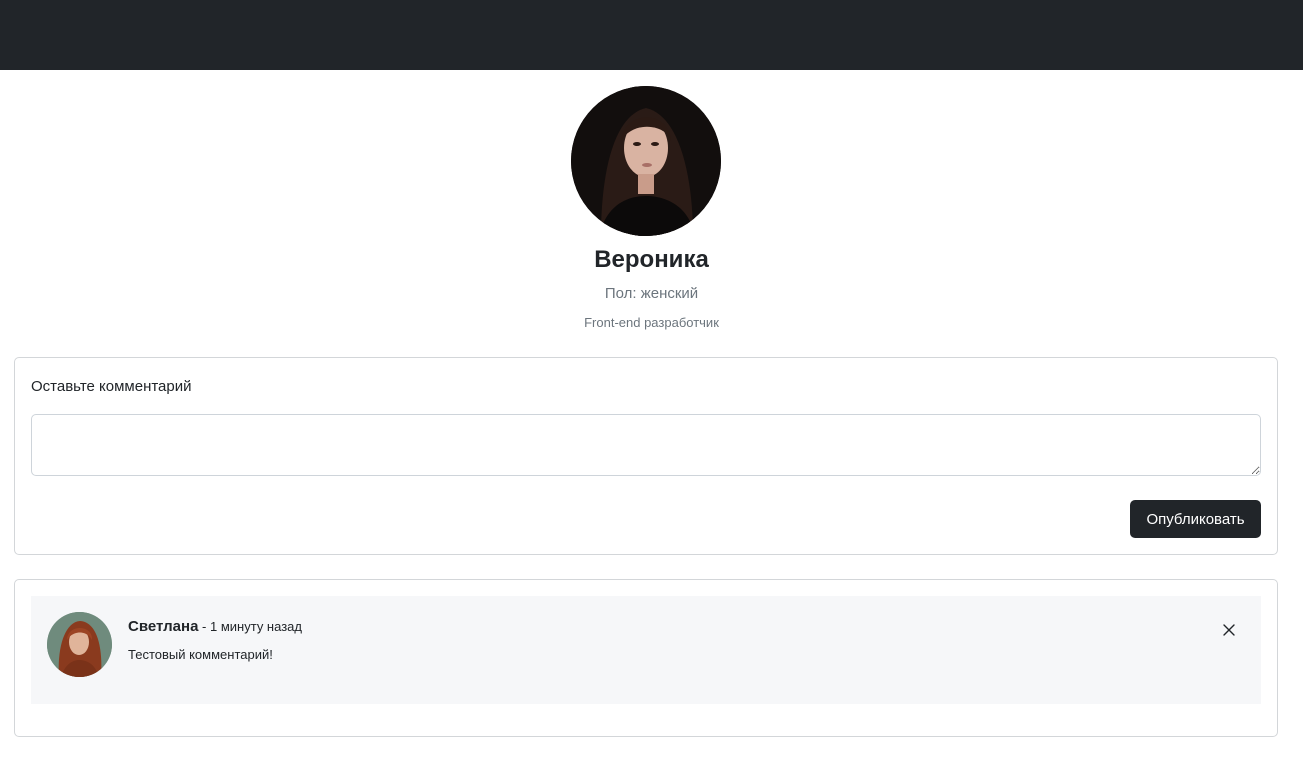  Describe the element at coordinates (111, 386) in the screenshot. I see `comment-form-label: Оставьте комментарий` at that location.